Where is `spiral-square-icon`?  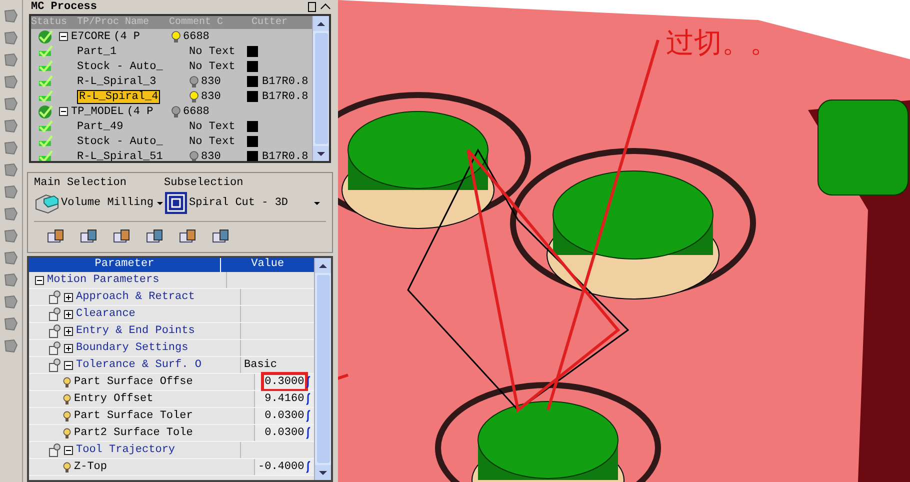
spiral-square-icon is located at coordinates (176, 203).